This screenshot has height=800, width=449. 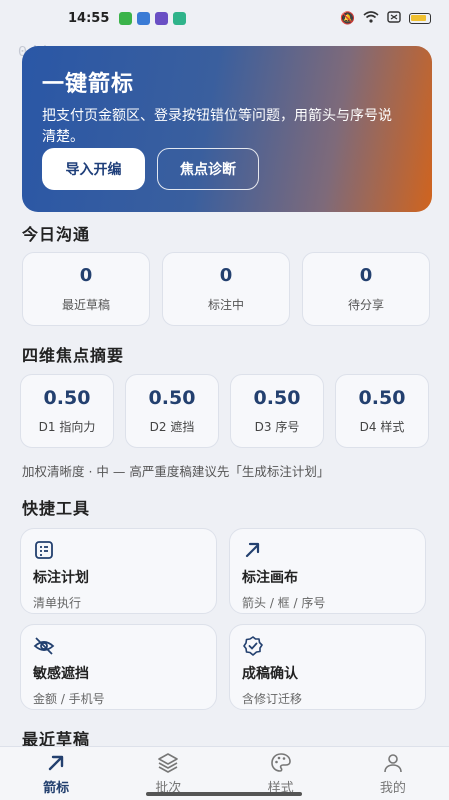 I want to click on tab-label: 我的, so click(x=392, y=788).